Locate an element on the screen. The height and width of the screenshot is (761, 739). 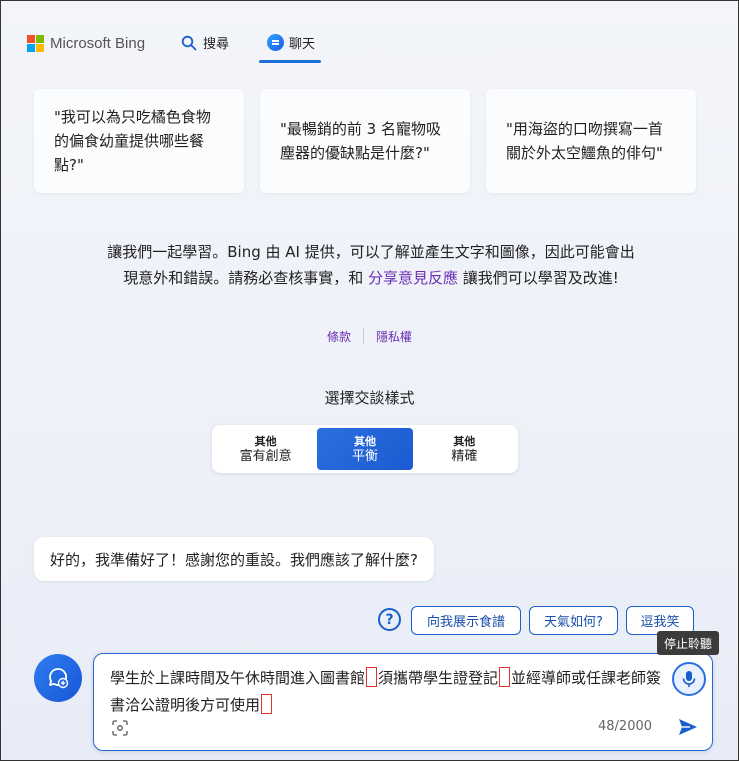
brand-name: Microsoft Bing is located at coordinates (98, 43).